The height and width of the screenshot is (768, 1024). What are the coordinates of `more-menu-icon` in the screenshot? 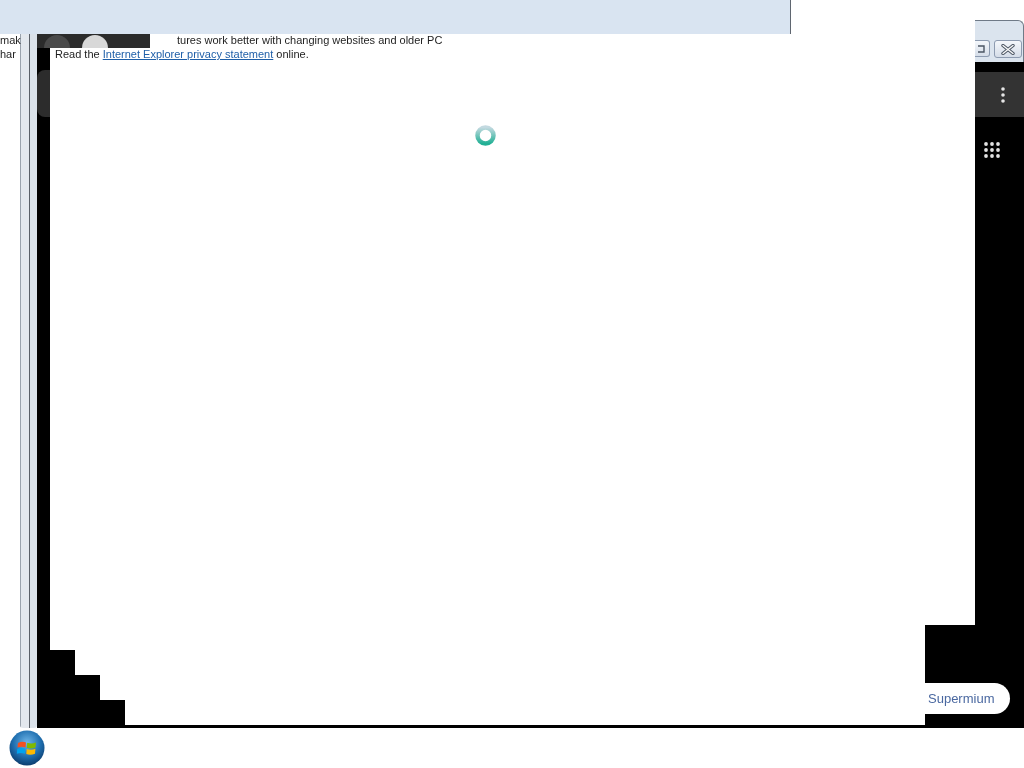 It's located at (1003, 94).